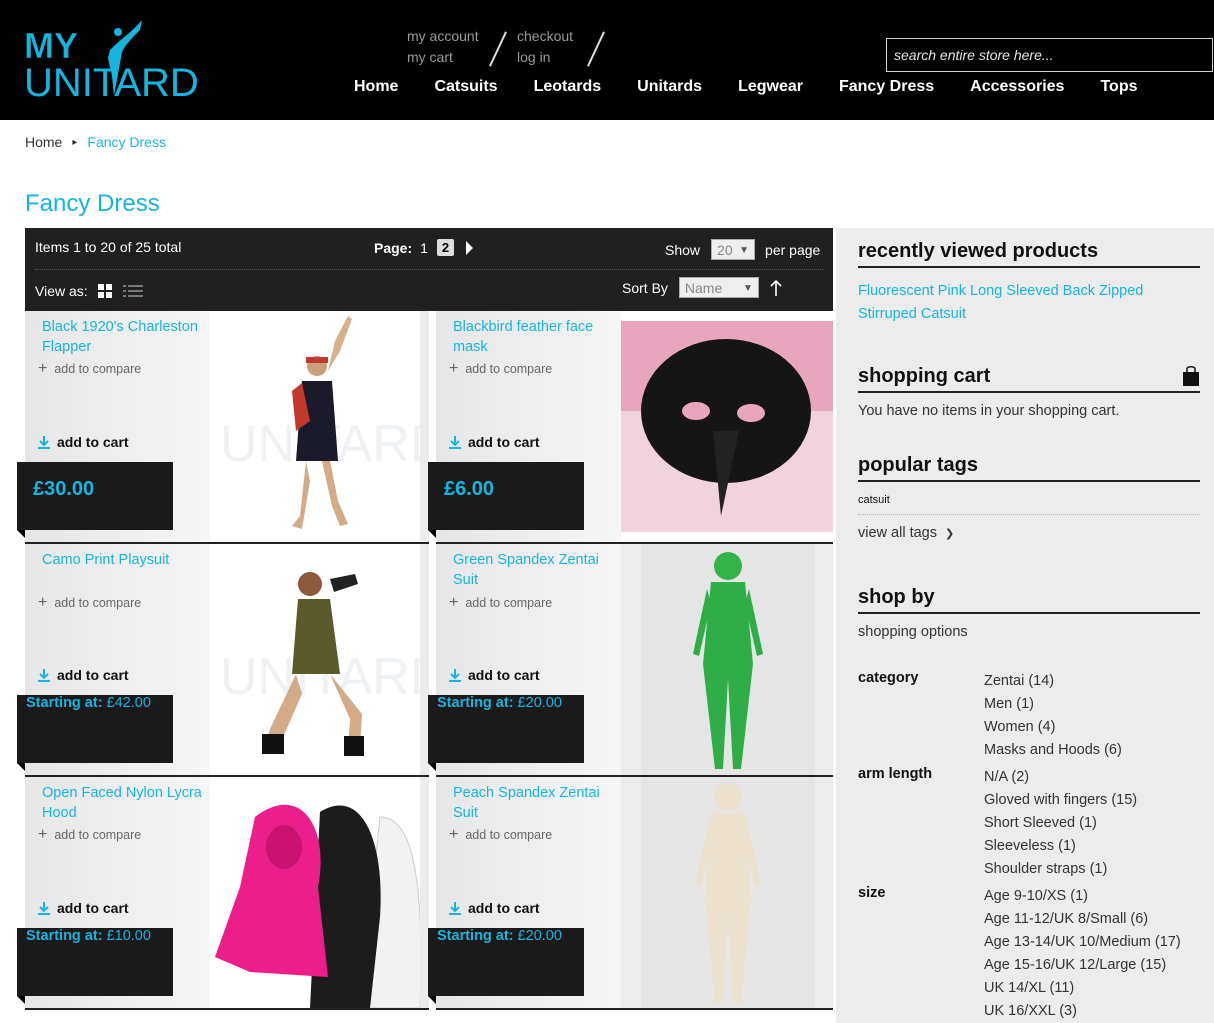 The height and width of the screenshot is (1023, 1214). What do you see at coordinates (95, 733) in the screenshot?
I see `product-price: Starting at: £42.00` at bounding box center [95, 733].